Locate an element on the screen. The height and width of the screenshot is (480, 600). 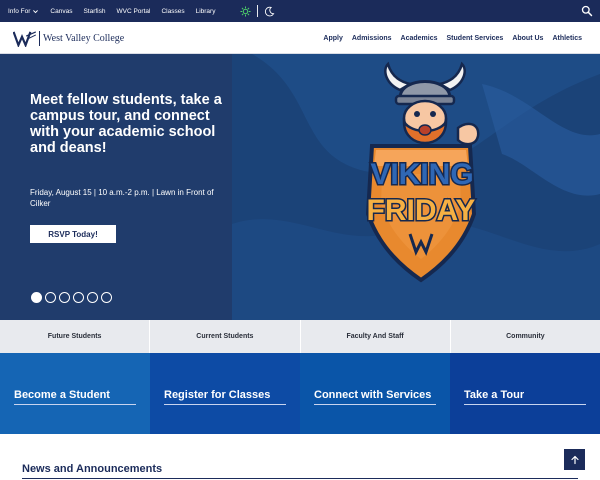
register-for-classes-tile: Register for Classes is located at coordinates (225, 393).